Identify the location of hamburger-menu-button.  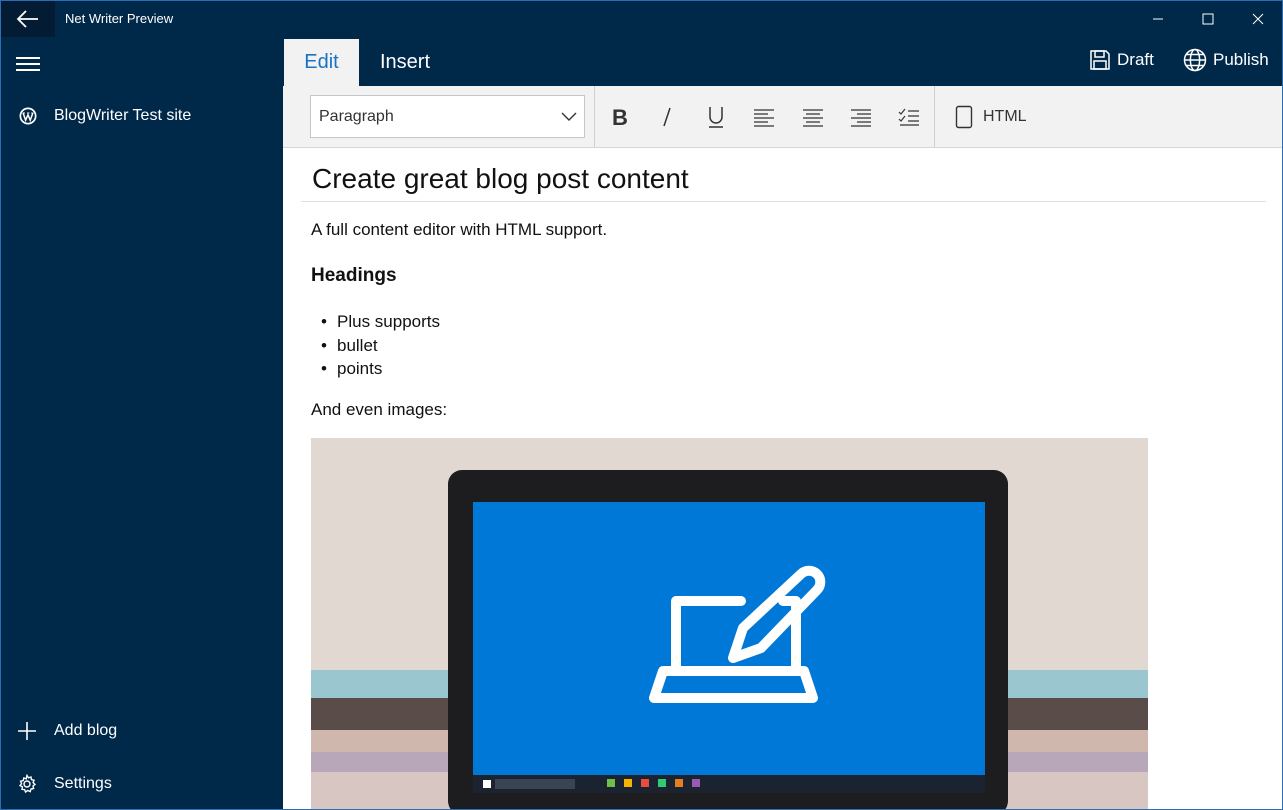
(28, 64).